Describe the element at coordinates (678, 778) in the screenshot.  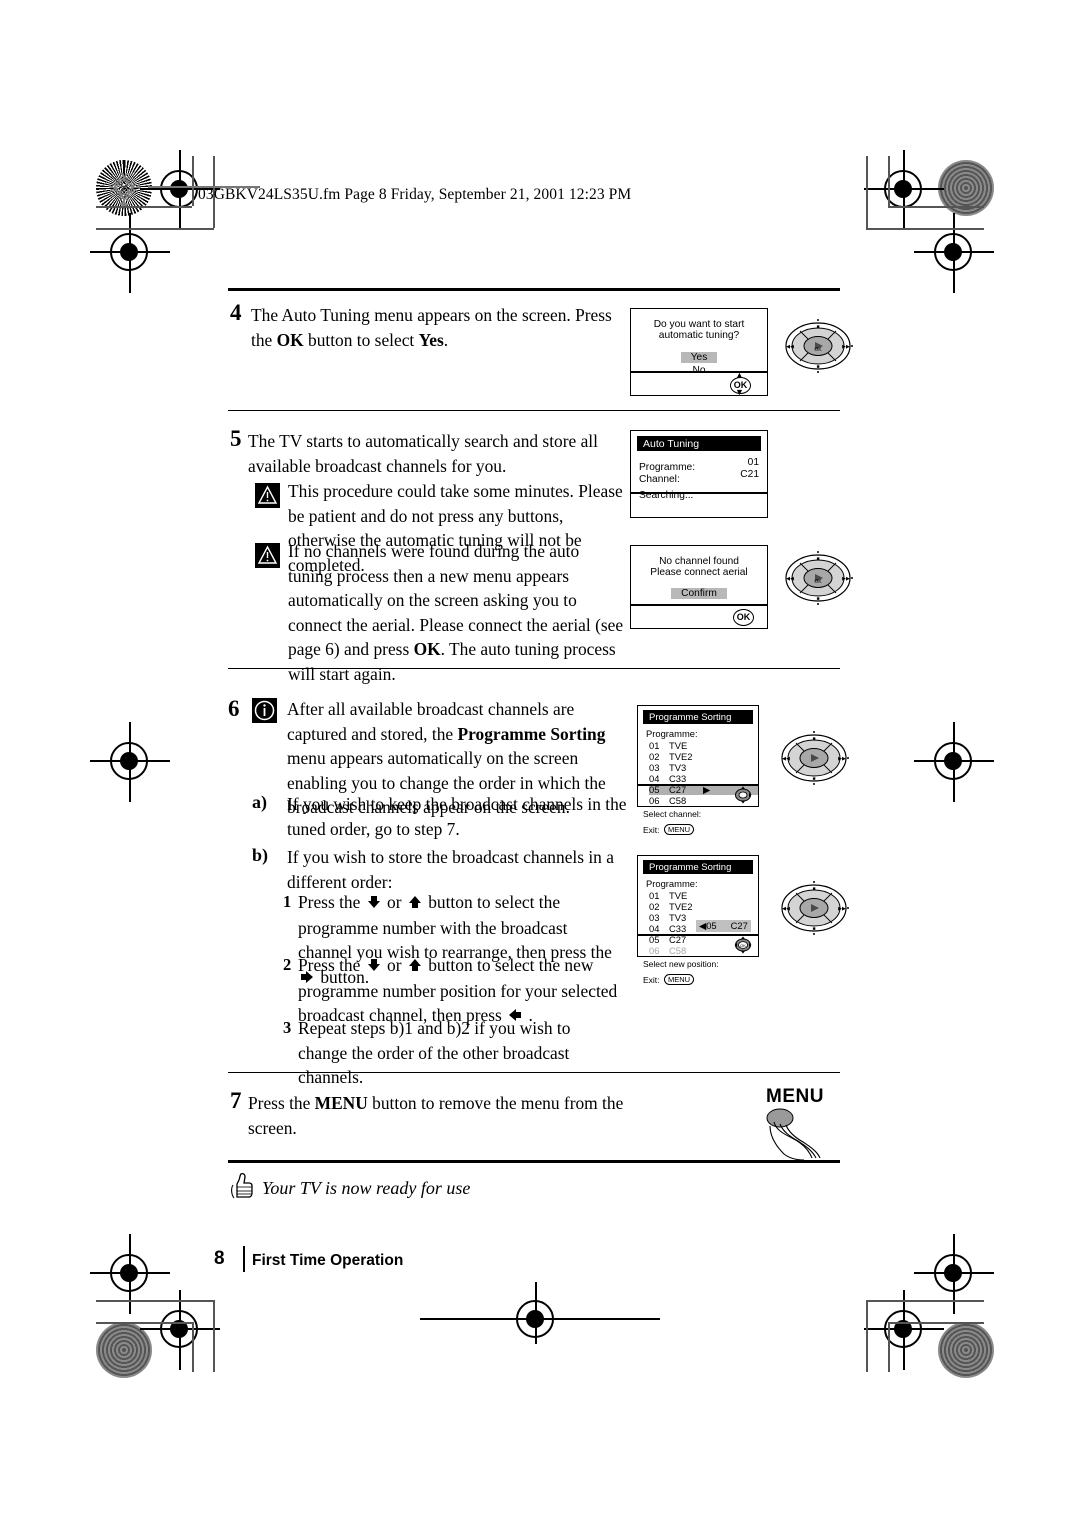
I see `ps1-row-3-name: C33` at that location.